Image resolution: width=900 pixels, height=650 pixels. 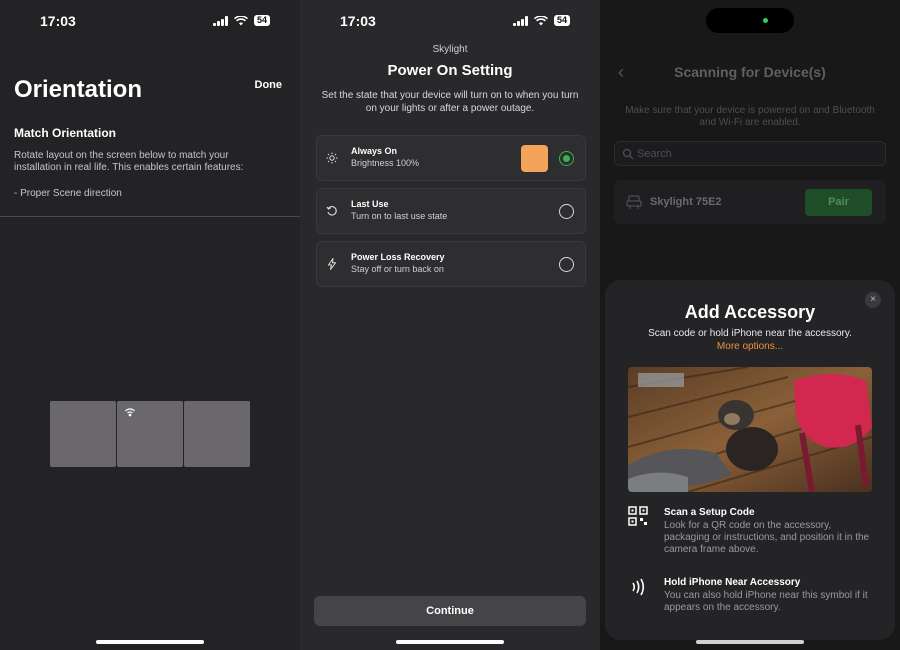 What do you see at coordinates (450, 611) in the screenshot?
I see `continue-button: Continue` at bounding box center [450, 611].